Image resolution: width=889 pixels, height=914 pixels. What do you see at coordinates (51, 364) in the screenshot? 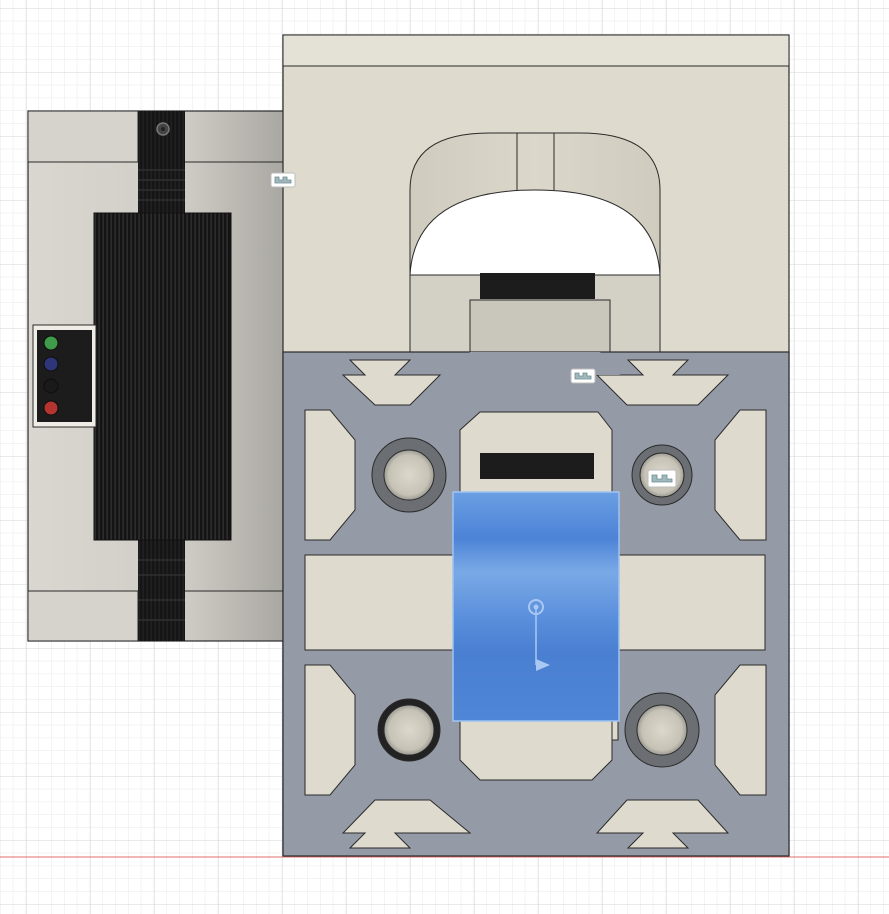
I see `blue-led` at bounding box center [51, 364].